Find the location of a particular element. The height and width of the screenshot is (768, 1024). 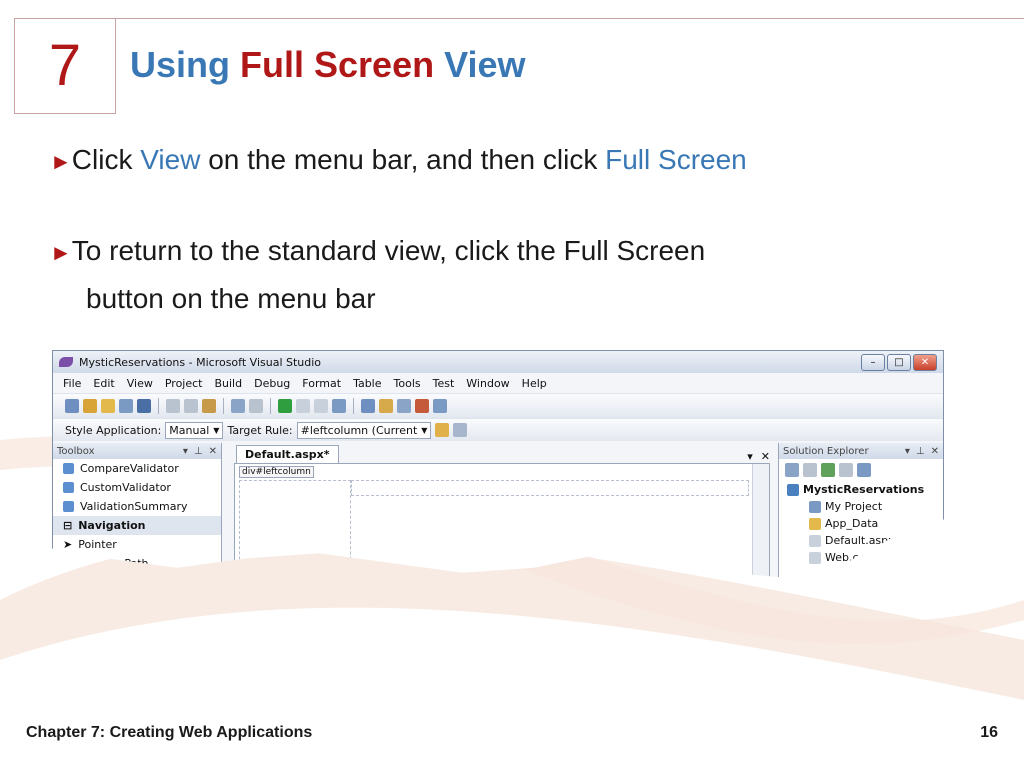

bullet-2-line-2: button on the menu bar is located at coordinates (231, 298).